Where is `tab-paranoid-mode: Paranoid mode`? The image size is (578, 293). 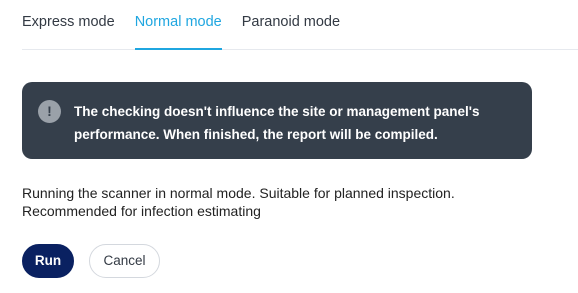
tab-paranoid-mode: Paranoid mode is located at coordinates (291, 24).